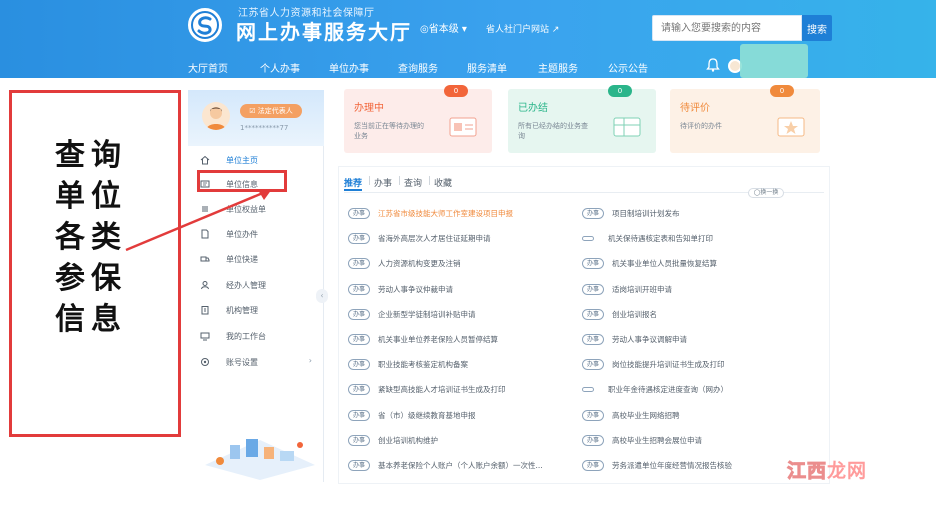 Image resolution: width=936 pixels, height=507 pixels. I want to click on nav-item-notice: 公示公告, so click(628, 67).